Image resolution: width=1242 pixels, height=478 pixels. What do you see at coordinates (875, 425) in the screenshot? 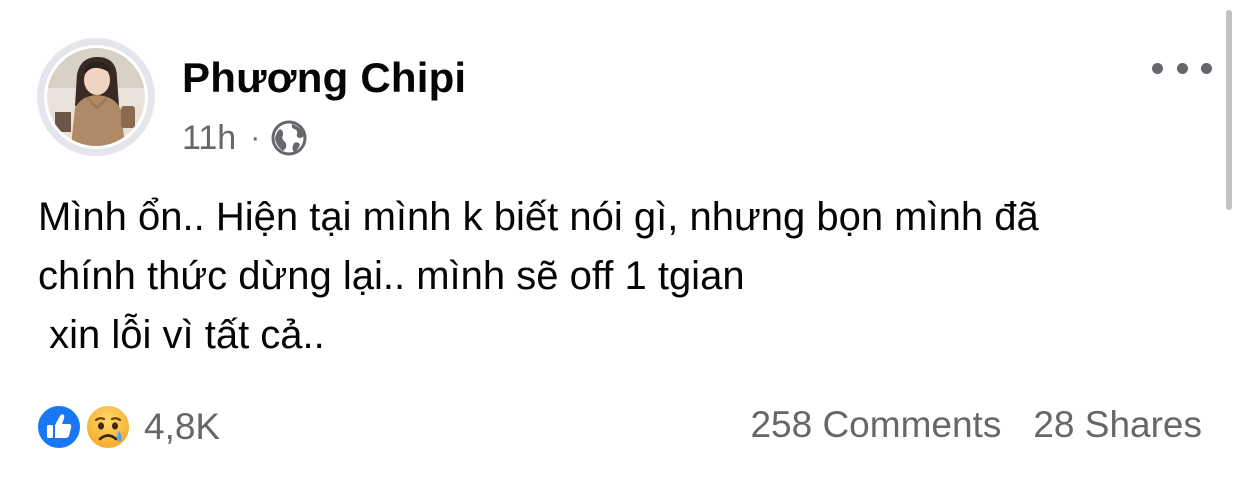
I see `comments-count: 258 Comments` at bounding box center [875, 425].